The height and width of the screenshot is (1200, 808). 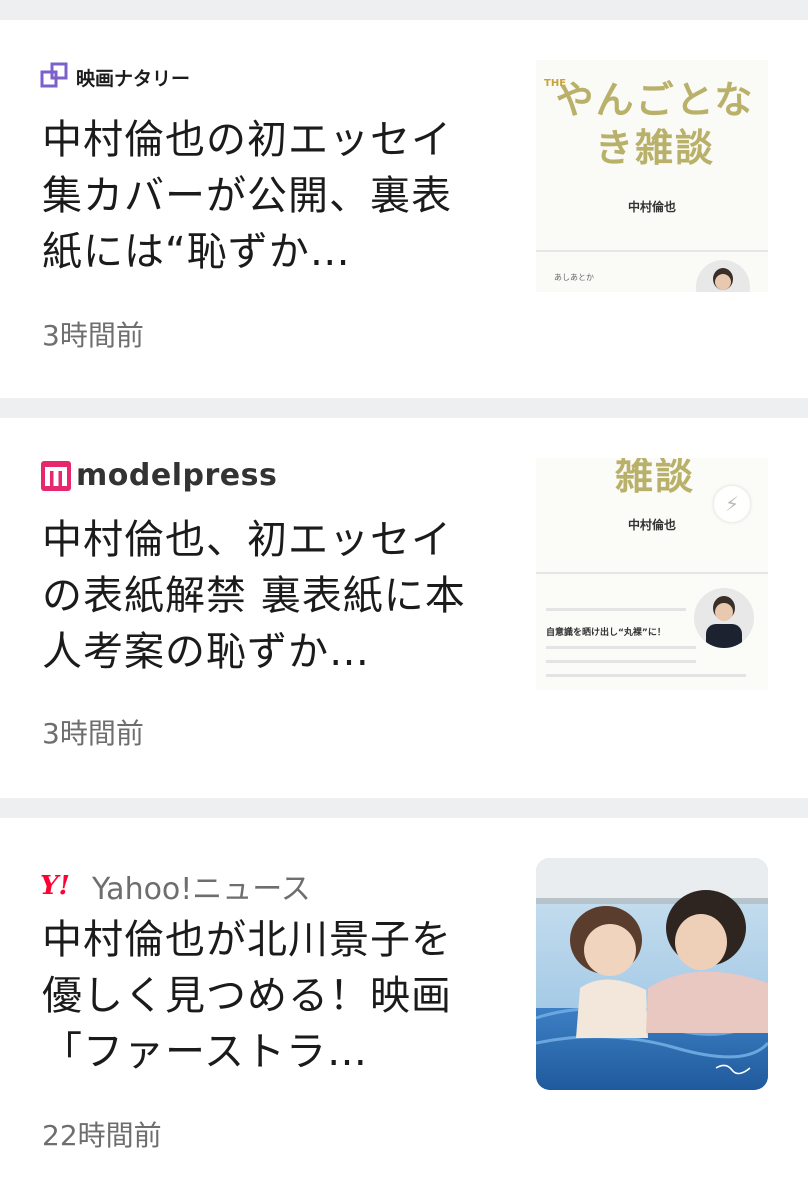 I want to click on source-name: modelpress, so click(x=177, y=475).